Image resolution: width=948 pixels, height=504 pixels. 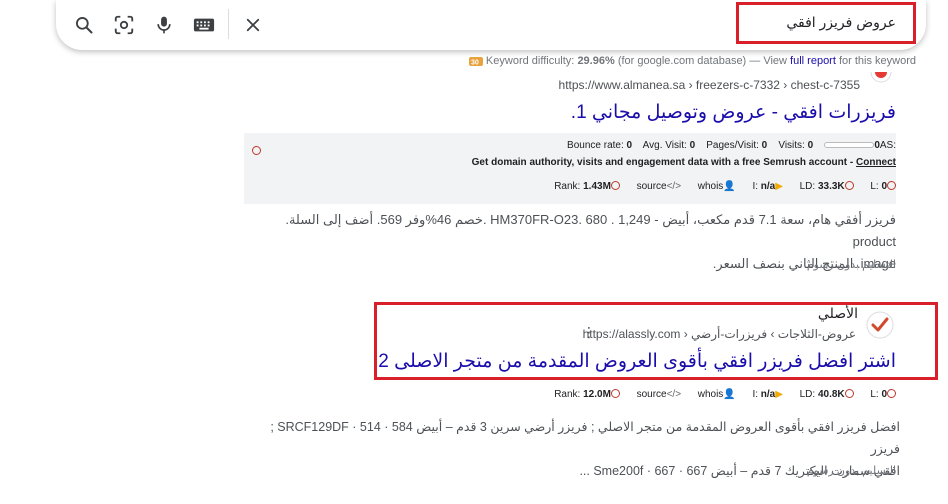 I want to click on full-report-link: full report, so click(x=813, y=61).